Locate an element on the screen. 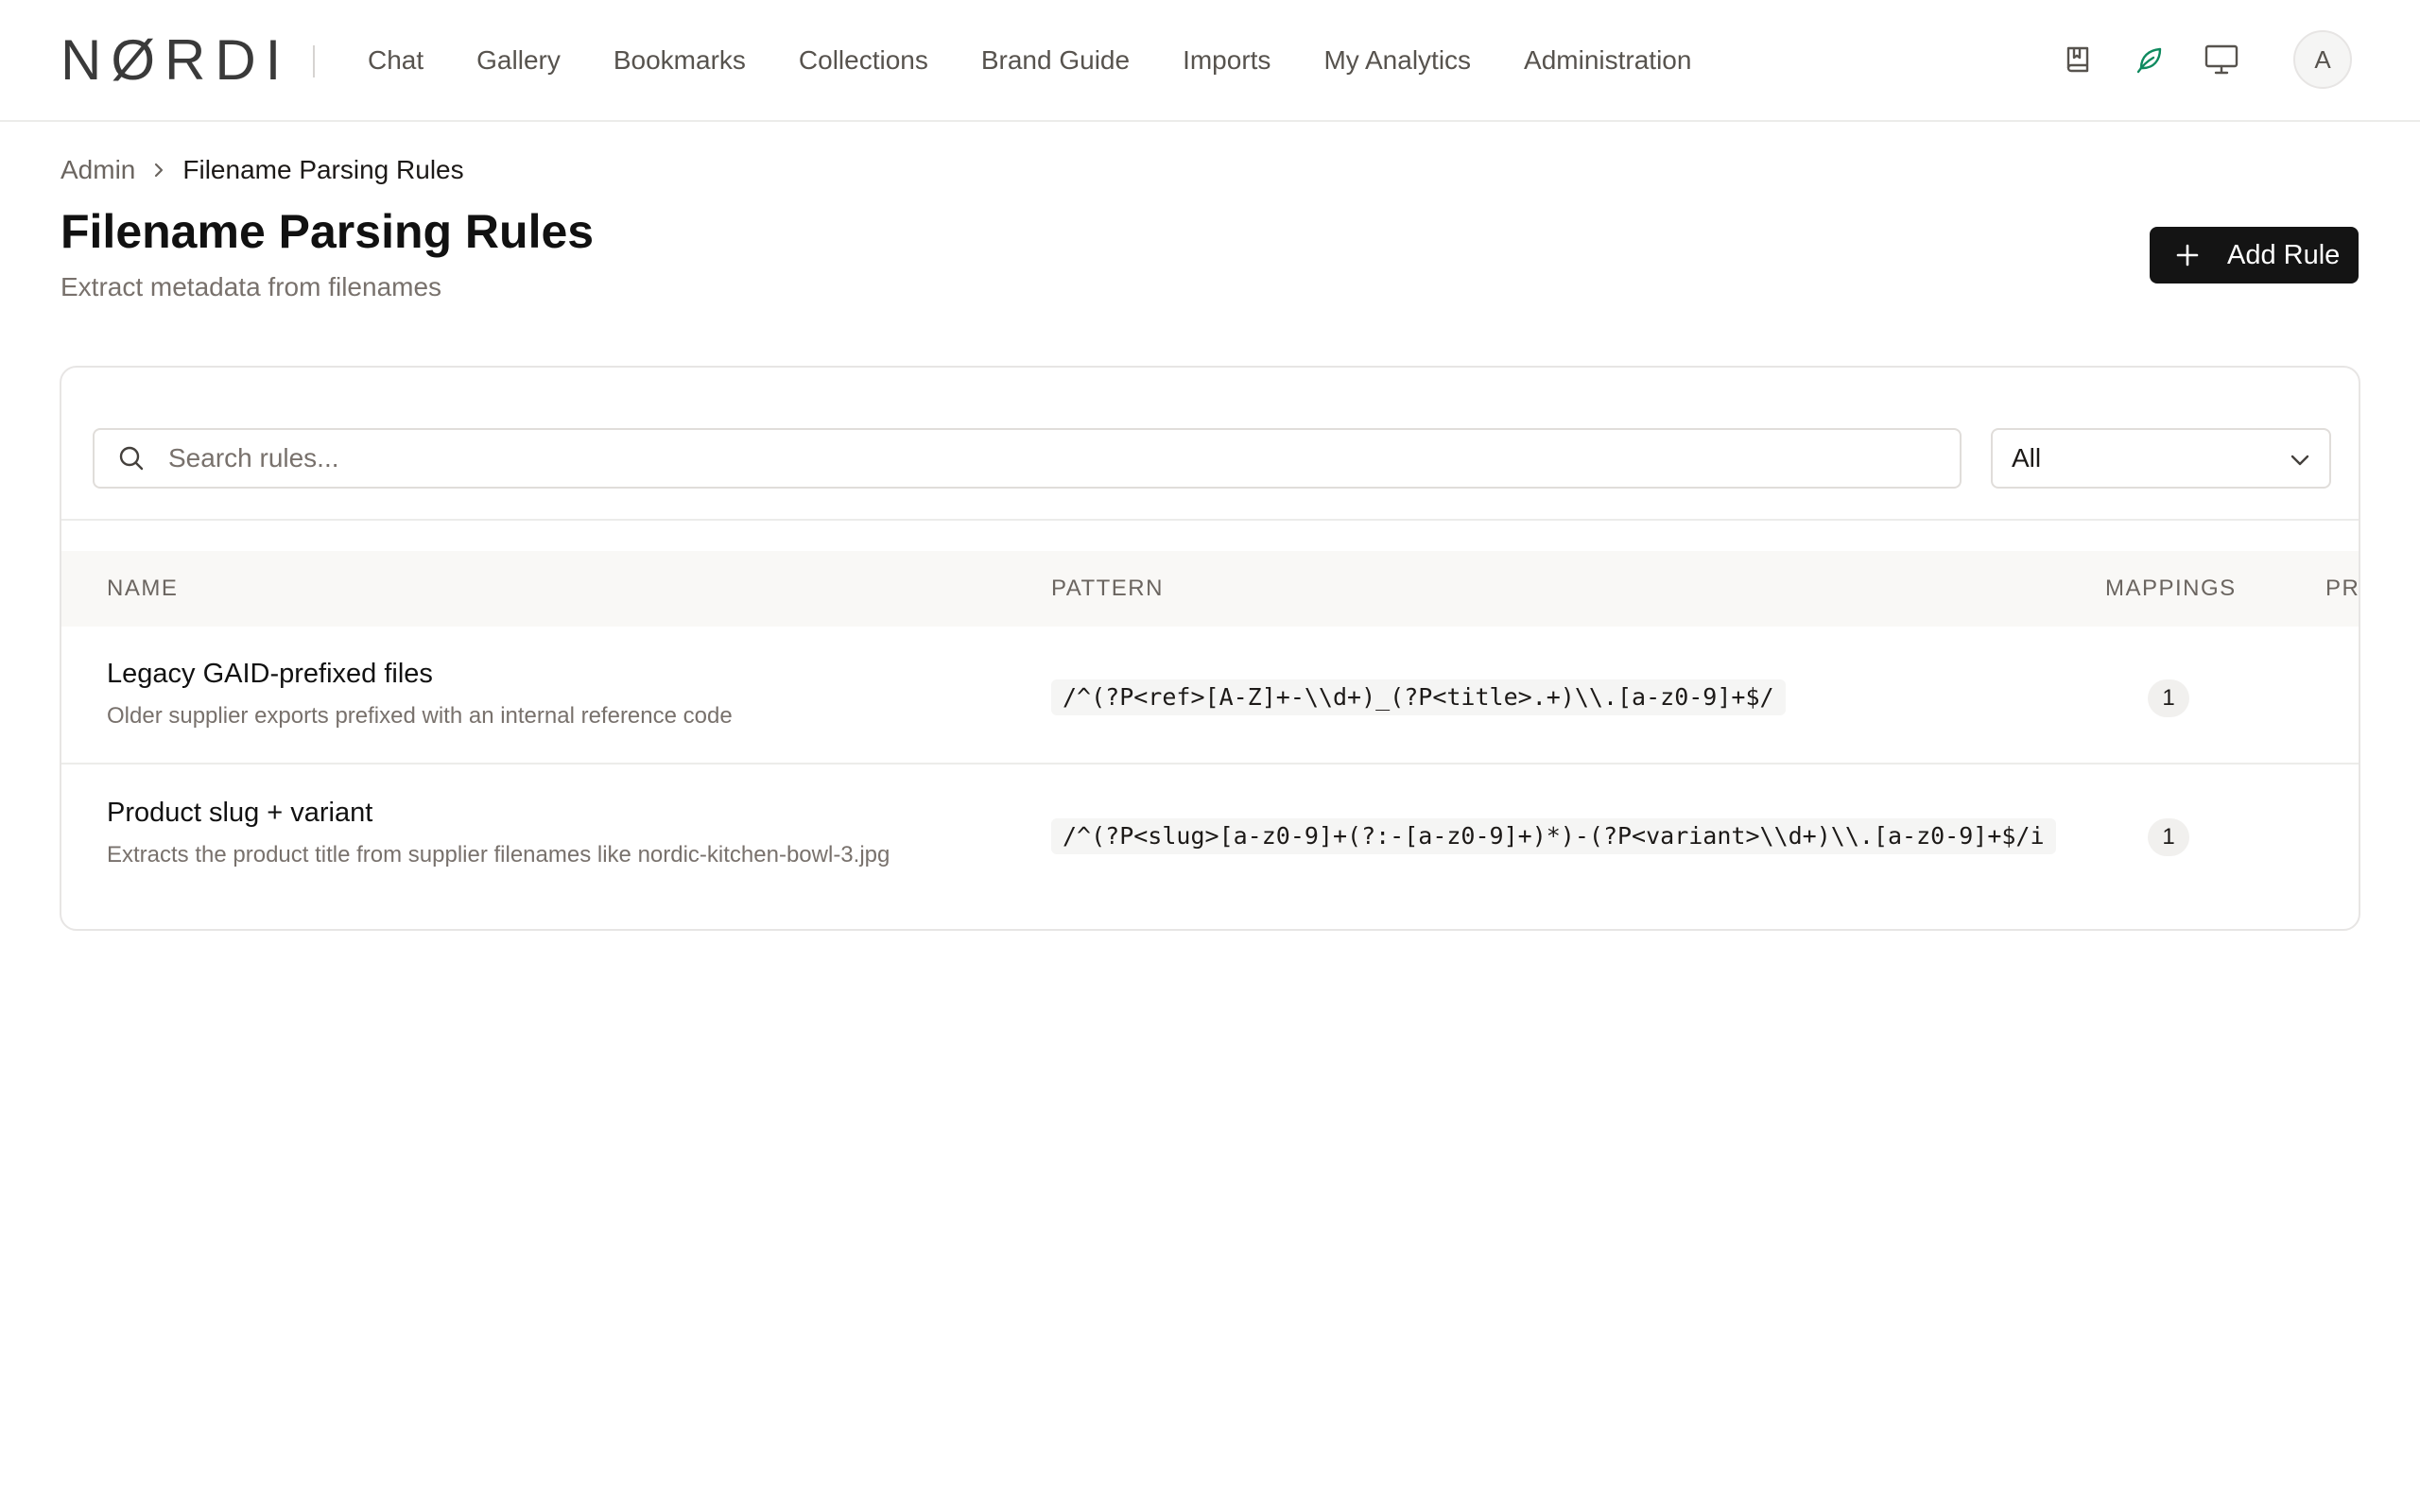 This screenshot has width=2420, height=1512. search-input is located at coordinates (1019, 458).